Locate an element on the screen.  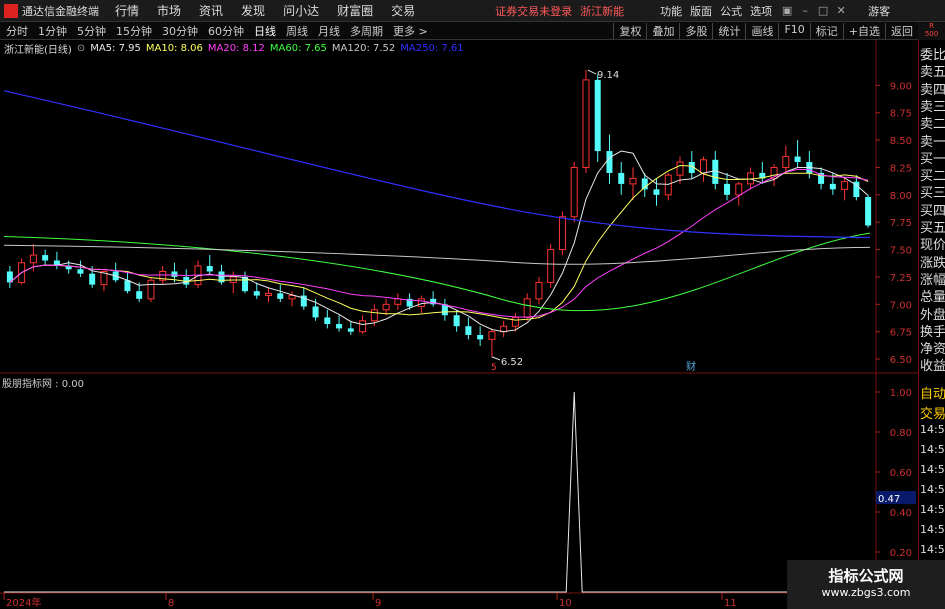
legend-toggle-icon: ⊙ is located at coordinates (81, 48).